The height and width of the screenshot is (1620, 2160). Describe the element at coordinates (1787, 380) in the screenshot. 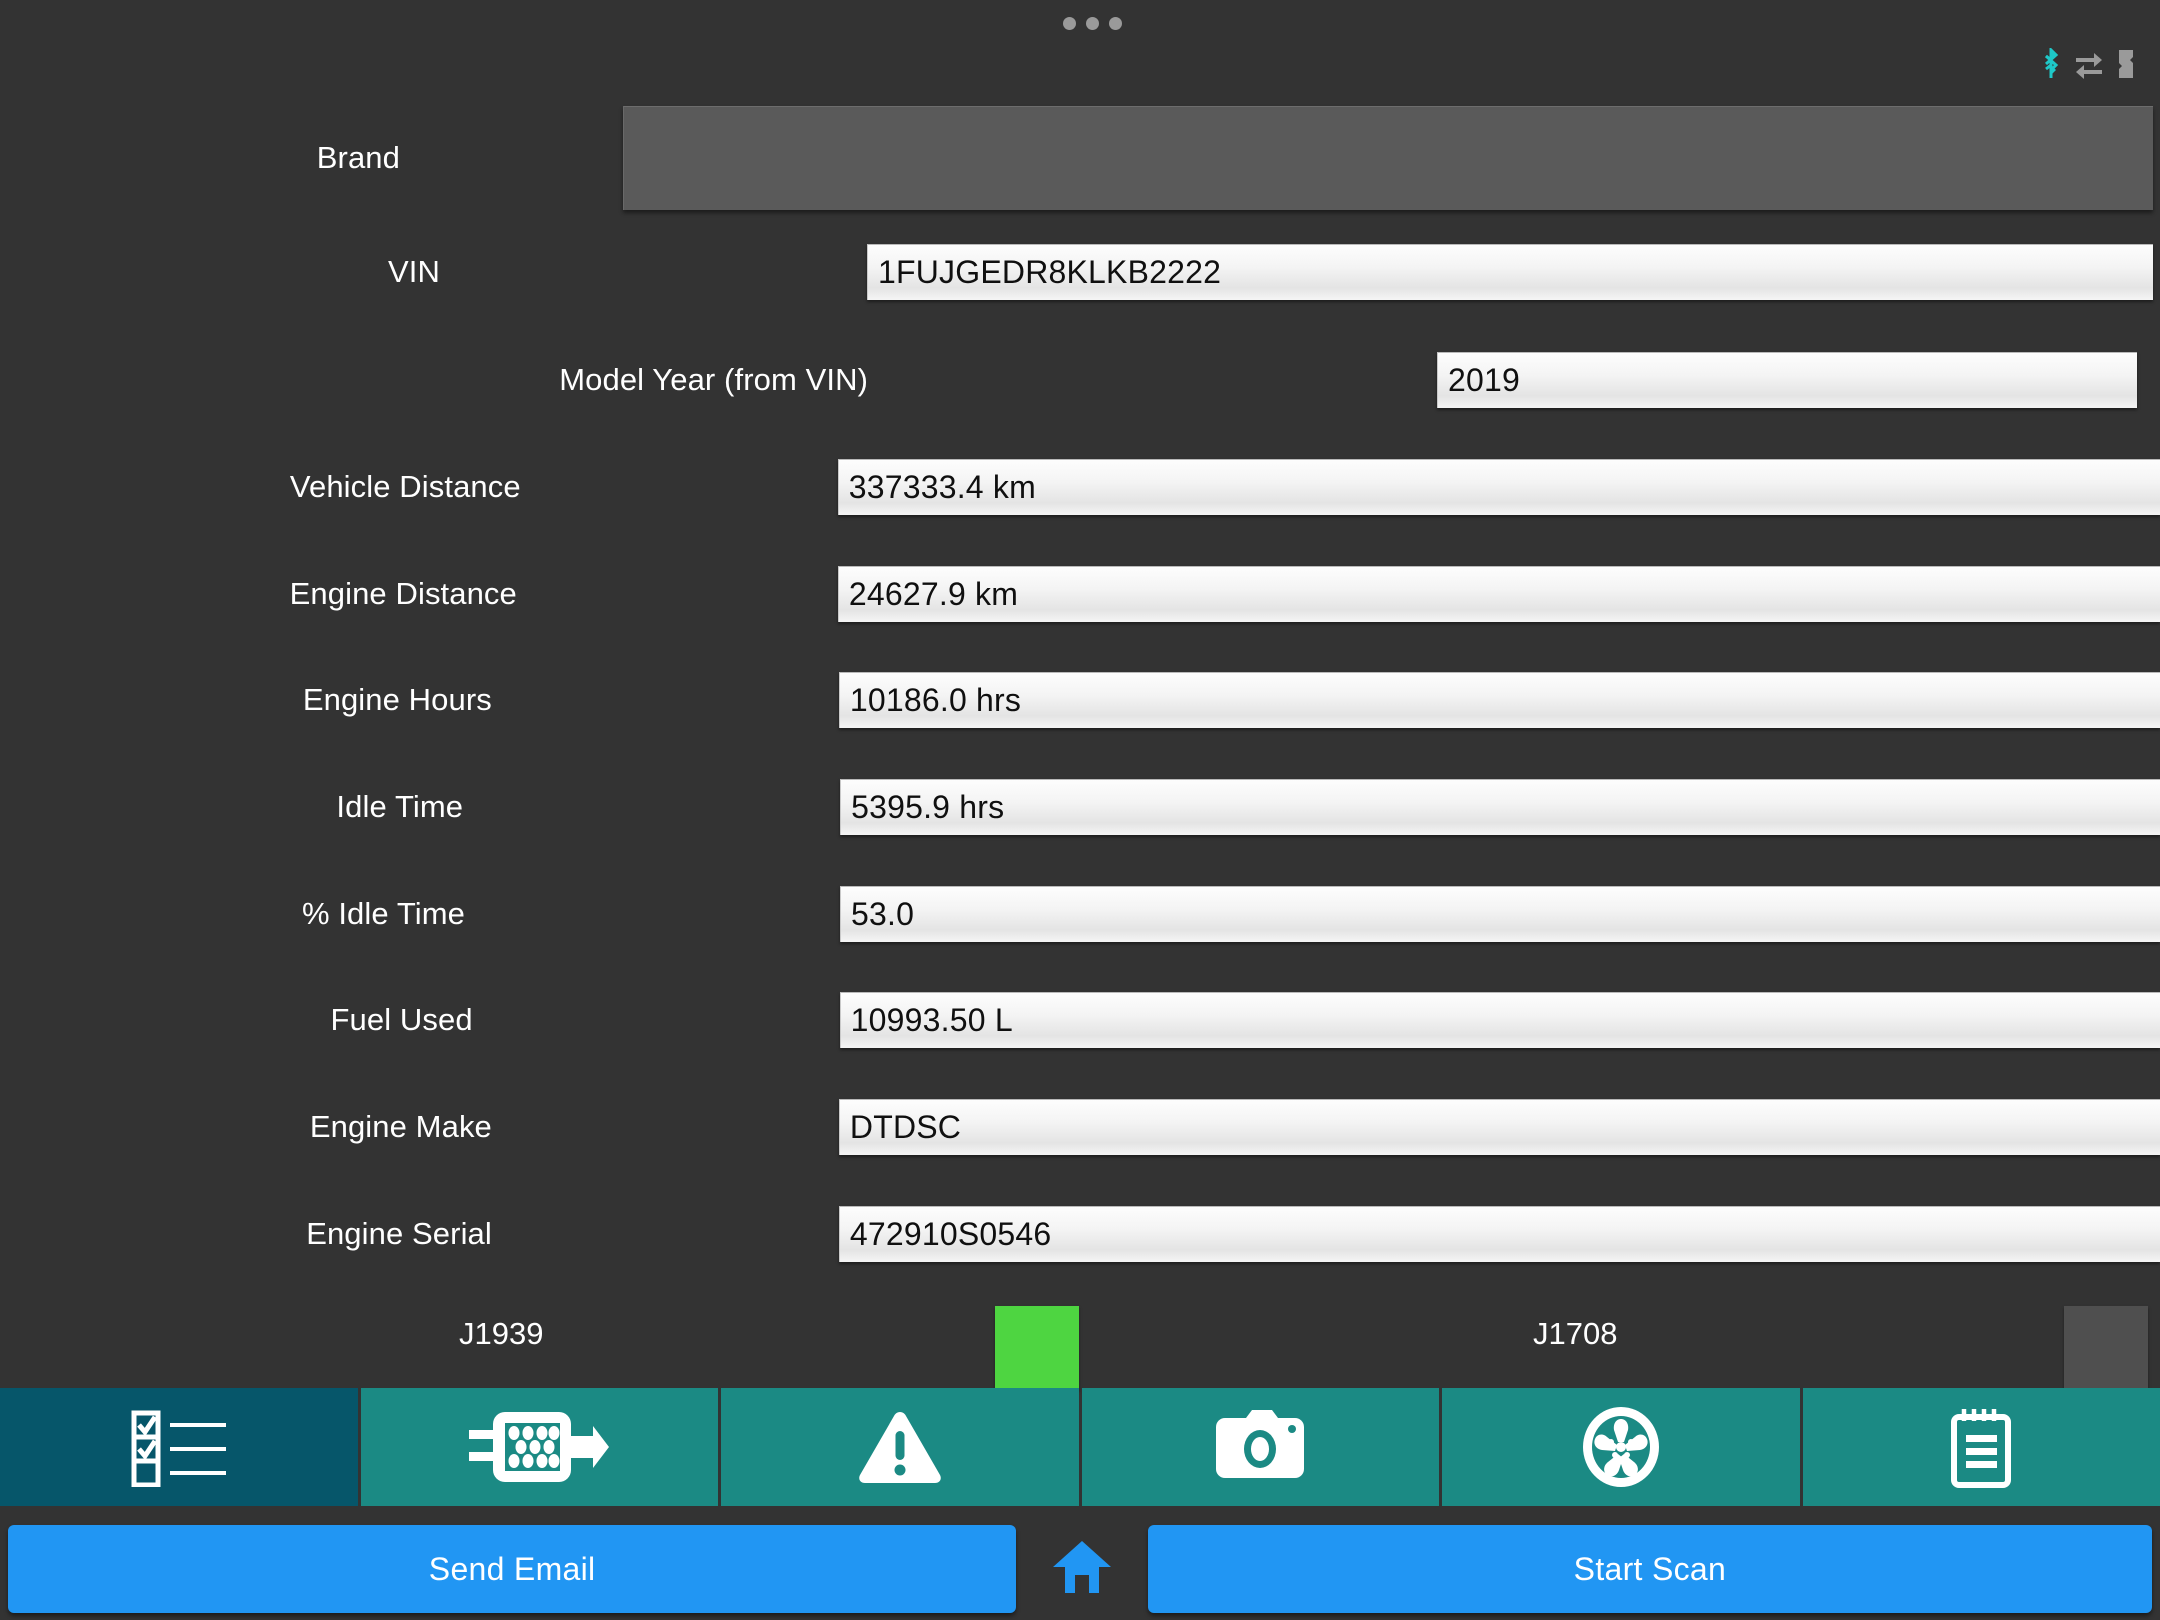

I see `model-year-field: 2019` at that location.